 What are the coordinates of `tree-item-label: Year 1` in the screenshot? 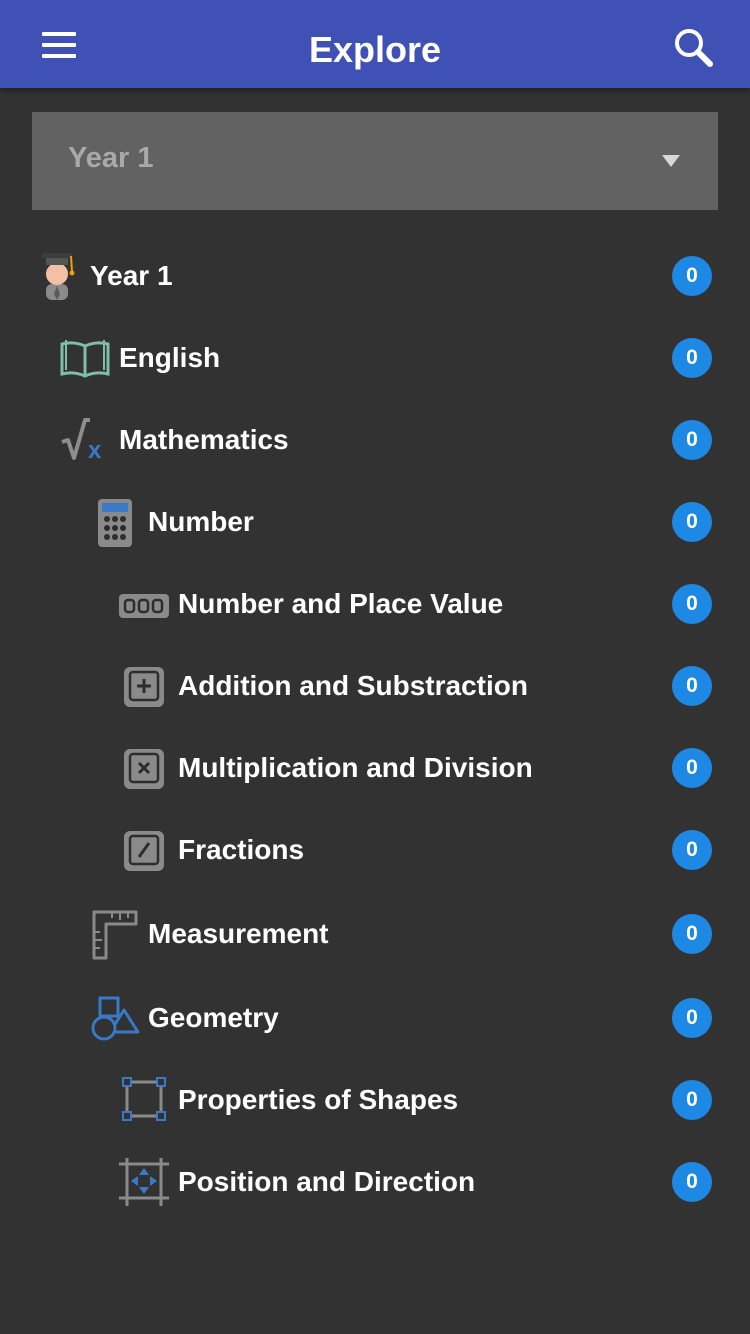 It's located at (131, 275).